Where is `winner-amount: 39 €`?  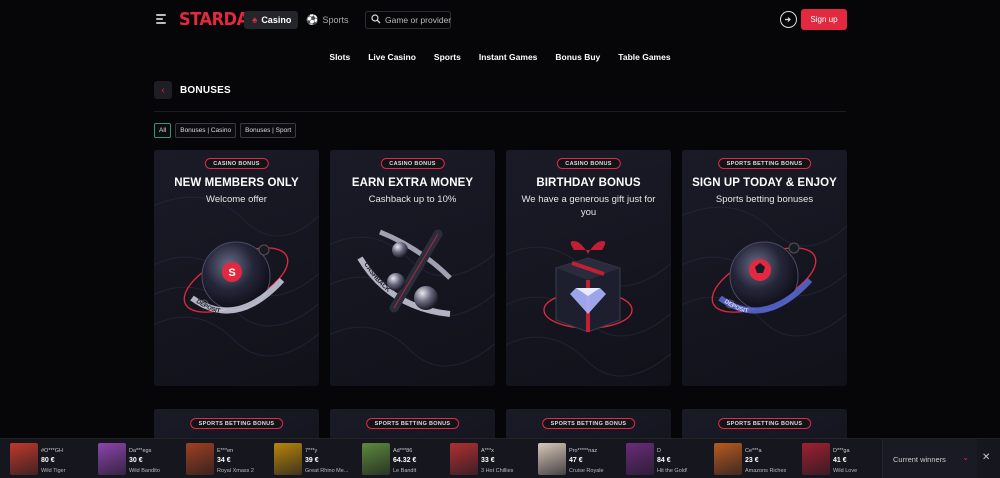
winner-amount: 39 € is located at coordinates (312, 460).